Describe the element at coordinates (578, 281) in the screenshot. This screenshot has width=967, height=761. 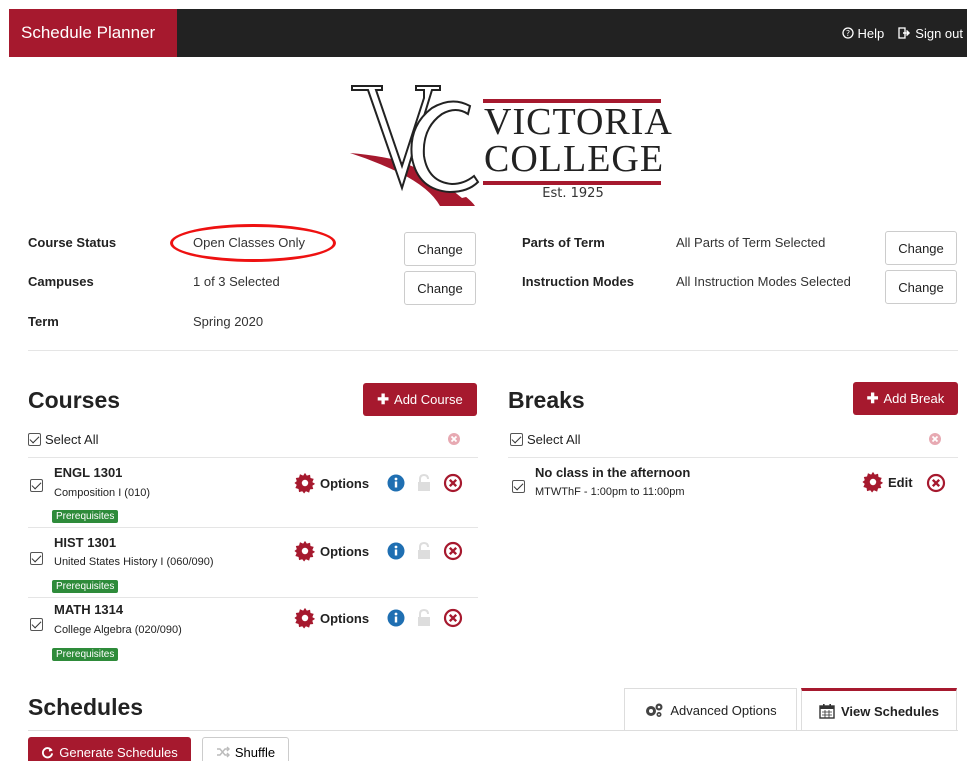
I see `instruction-modes-label: Instruction Modes` at that location.